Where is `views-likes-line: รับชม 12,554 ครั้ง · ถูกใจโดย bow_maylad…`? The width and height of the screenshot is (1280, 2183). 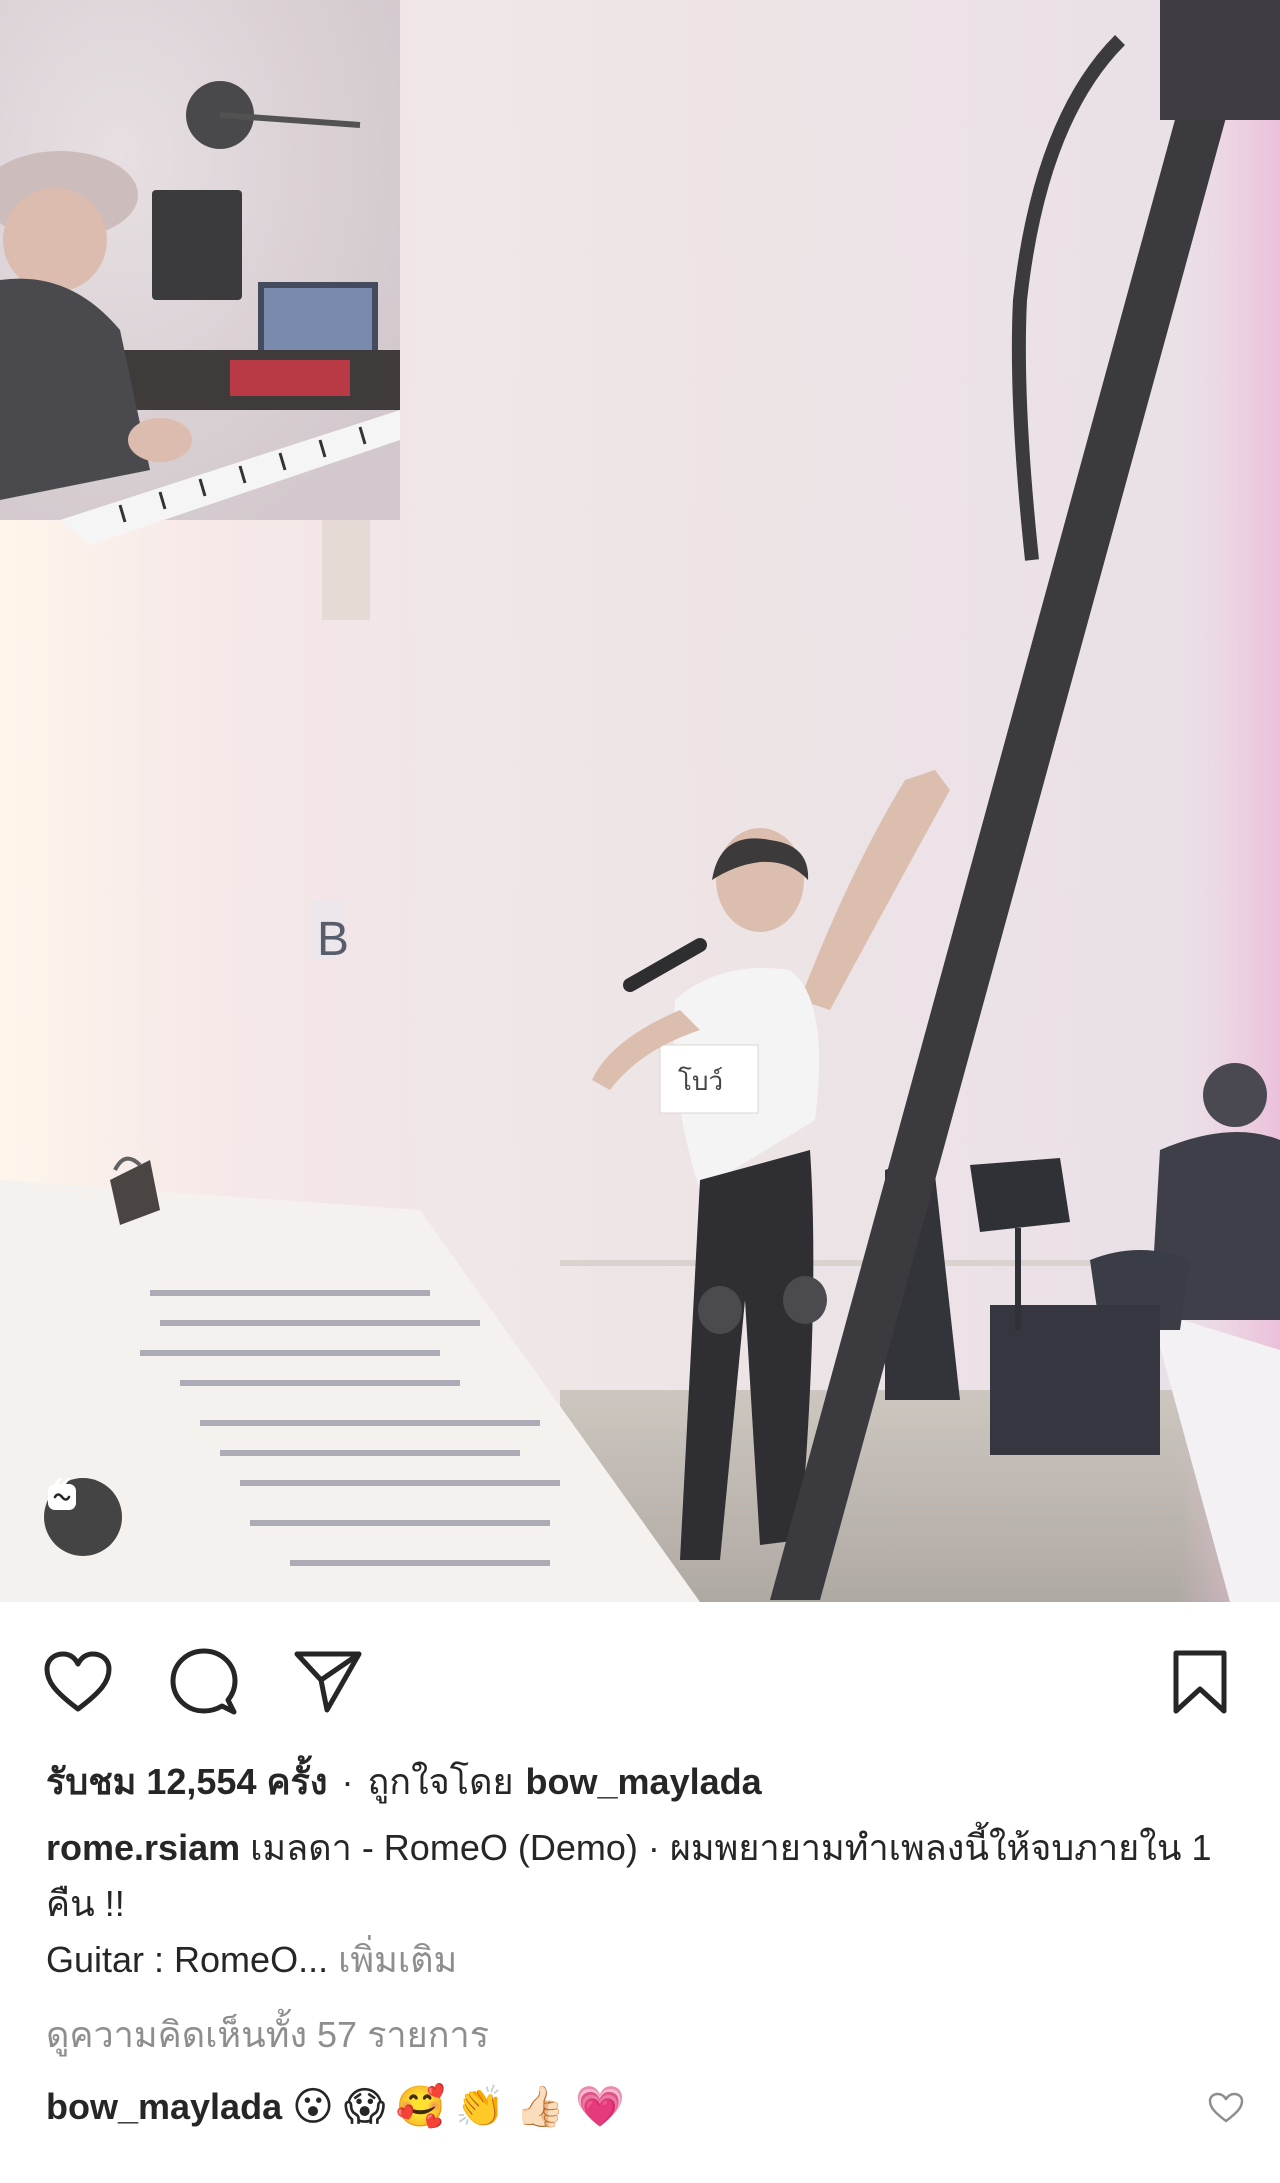 views-likes-line: รับชม 12,554 ครั้ง · ถูกใจโดย bow_maylad… is located at coordinates (643, 1782).